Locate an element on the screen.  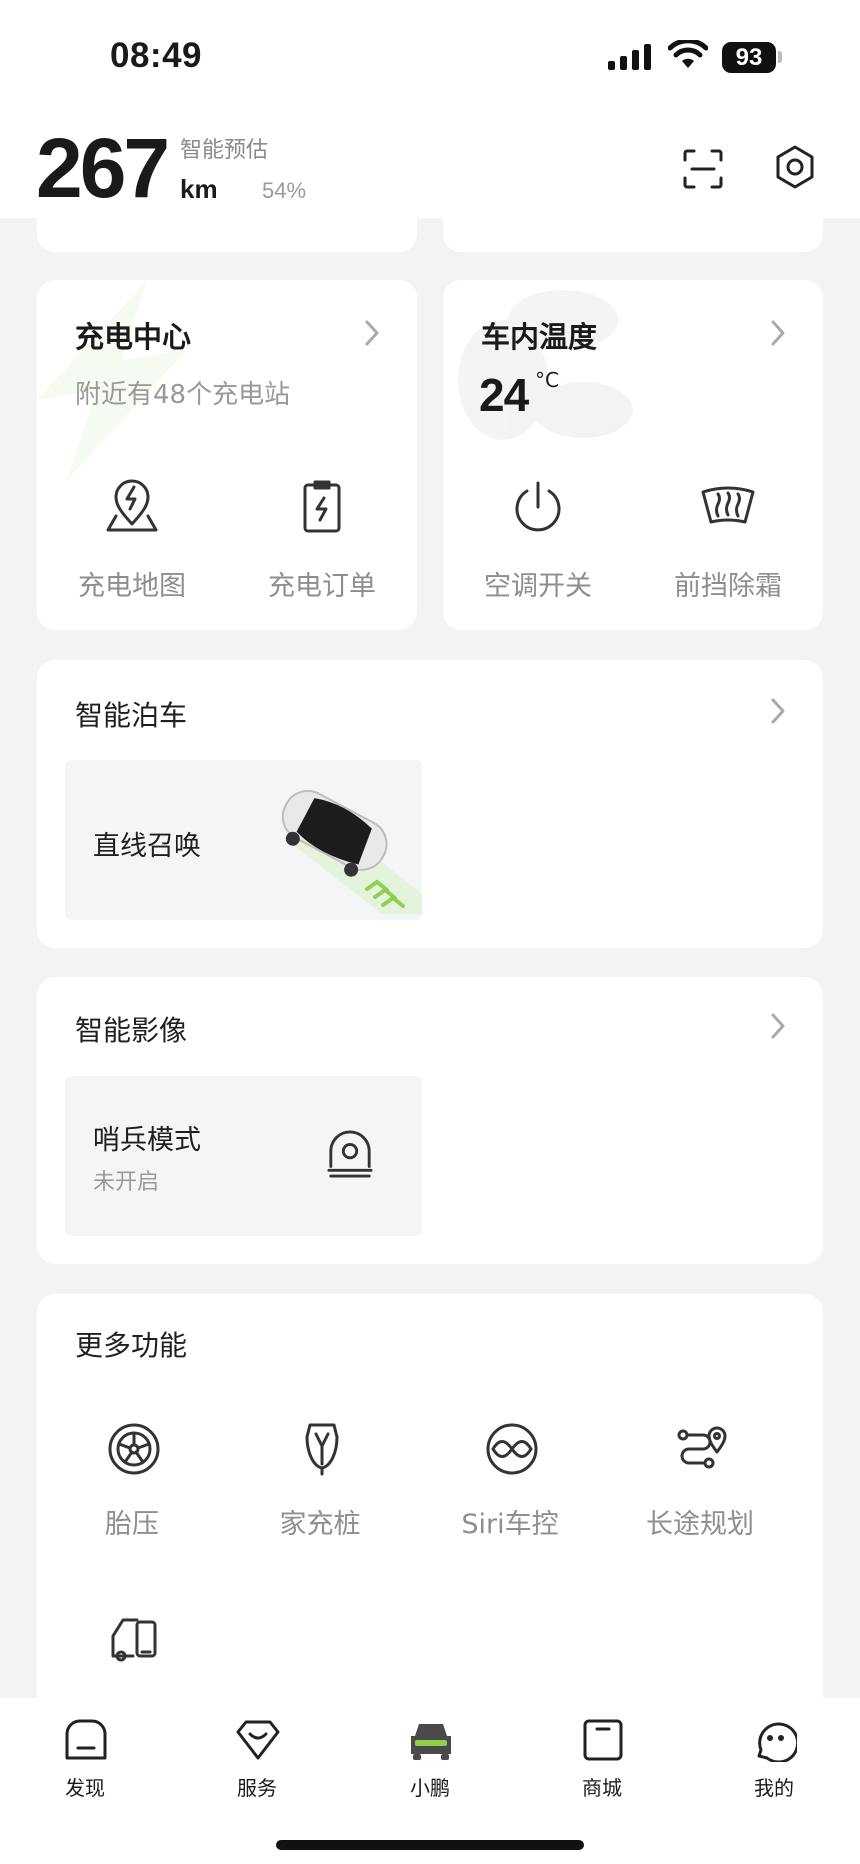
ac-power-button: 空调开关 is located at coordinates (538, 548).